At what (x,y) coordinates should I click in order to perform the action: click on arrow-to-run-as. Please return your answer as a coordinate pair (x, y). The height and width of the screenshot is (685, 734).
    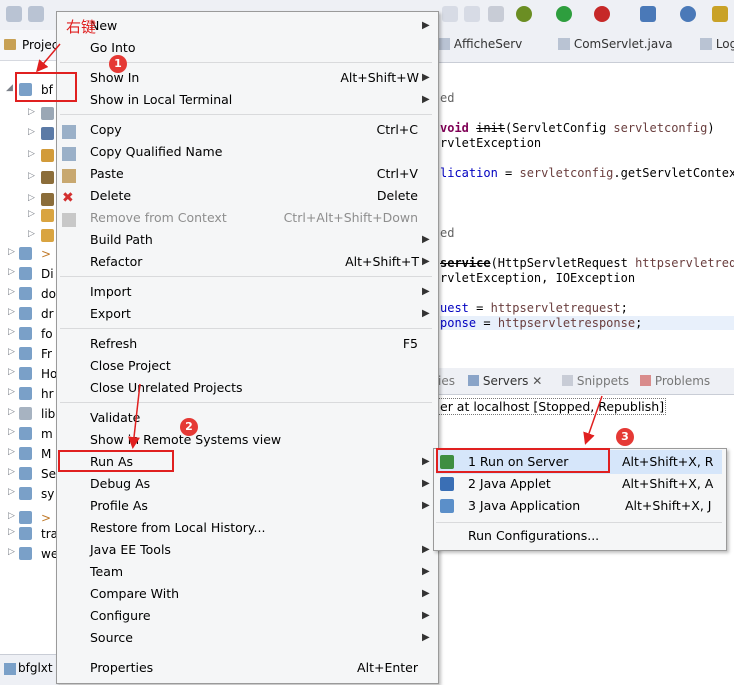
    Looking at the image, I should click on (134, 416).